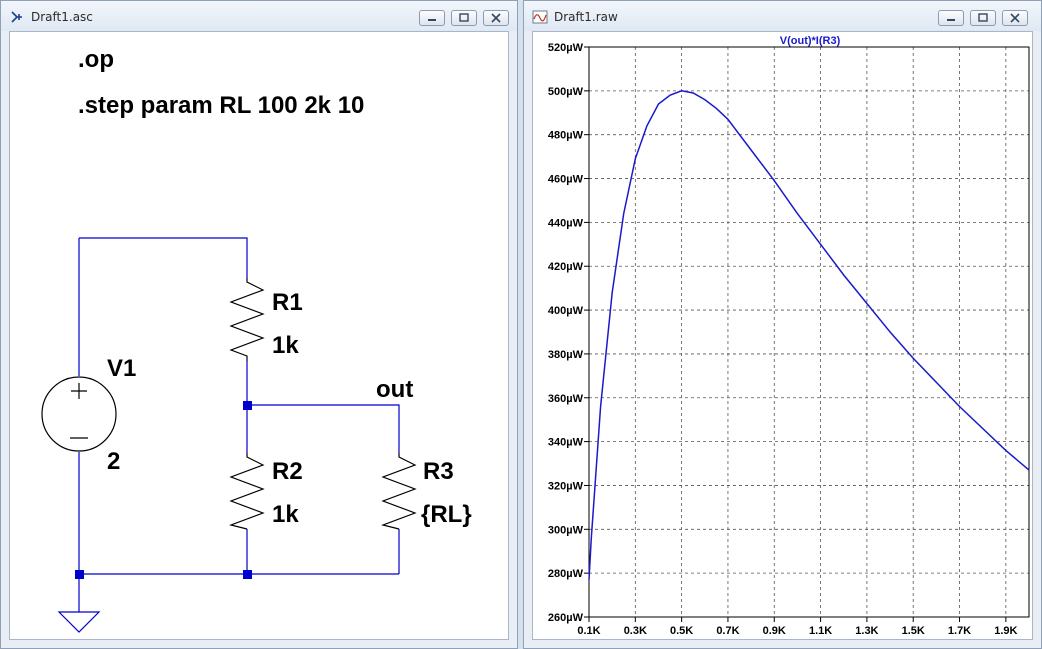  What do you see at coordinates (820, 631) in the screenshot?
I see `x-tick-label: 1.1K` at bounding box center [820, 631].